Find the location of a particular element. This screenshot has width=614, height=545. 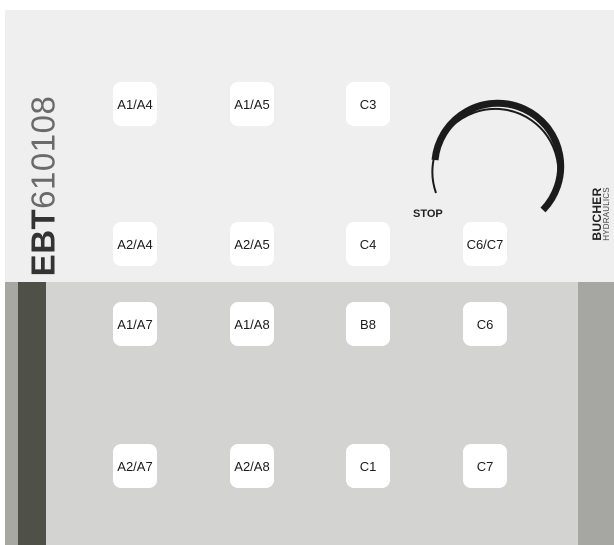

key-c7: C7 is located at coordinates (485, 466).